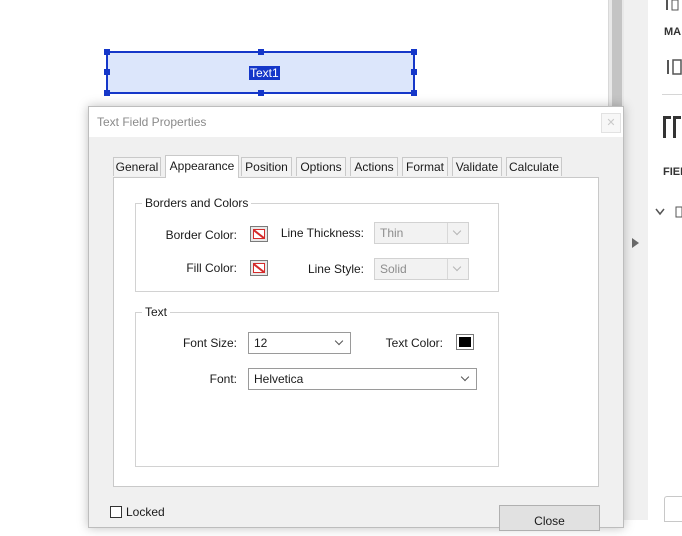 The width and height of the screenshot is (682, 536). I want to click on line-thickness-select: Thin, so click(421, 233).